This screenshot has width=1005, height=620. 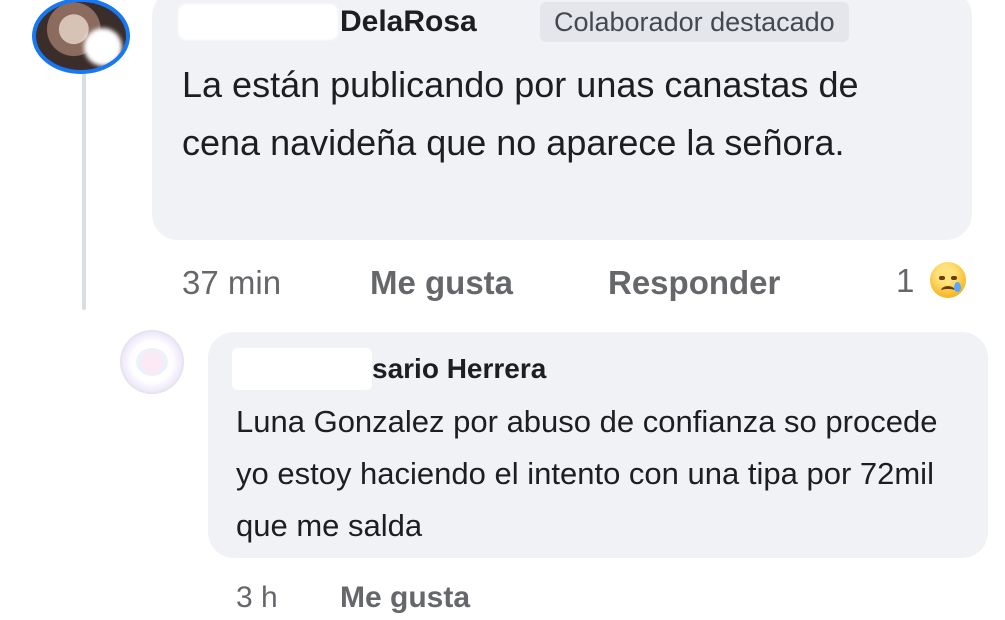 I want to click on reply-button: Responder, so click(x=694, y=283).